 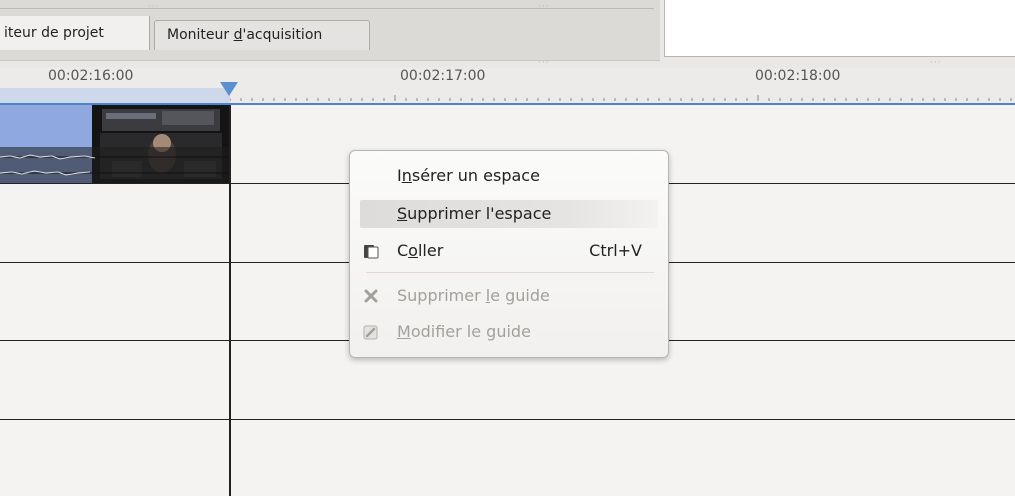 I want to click on ruler-time-label: 00:02:18:00, so click(x=798, y=76).